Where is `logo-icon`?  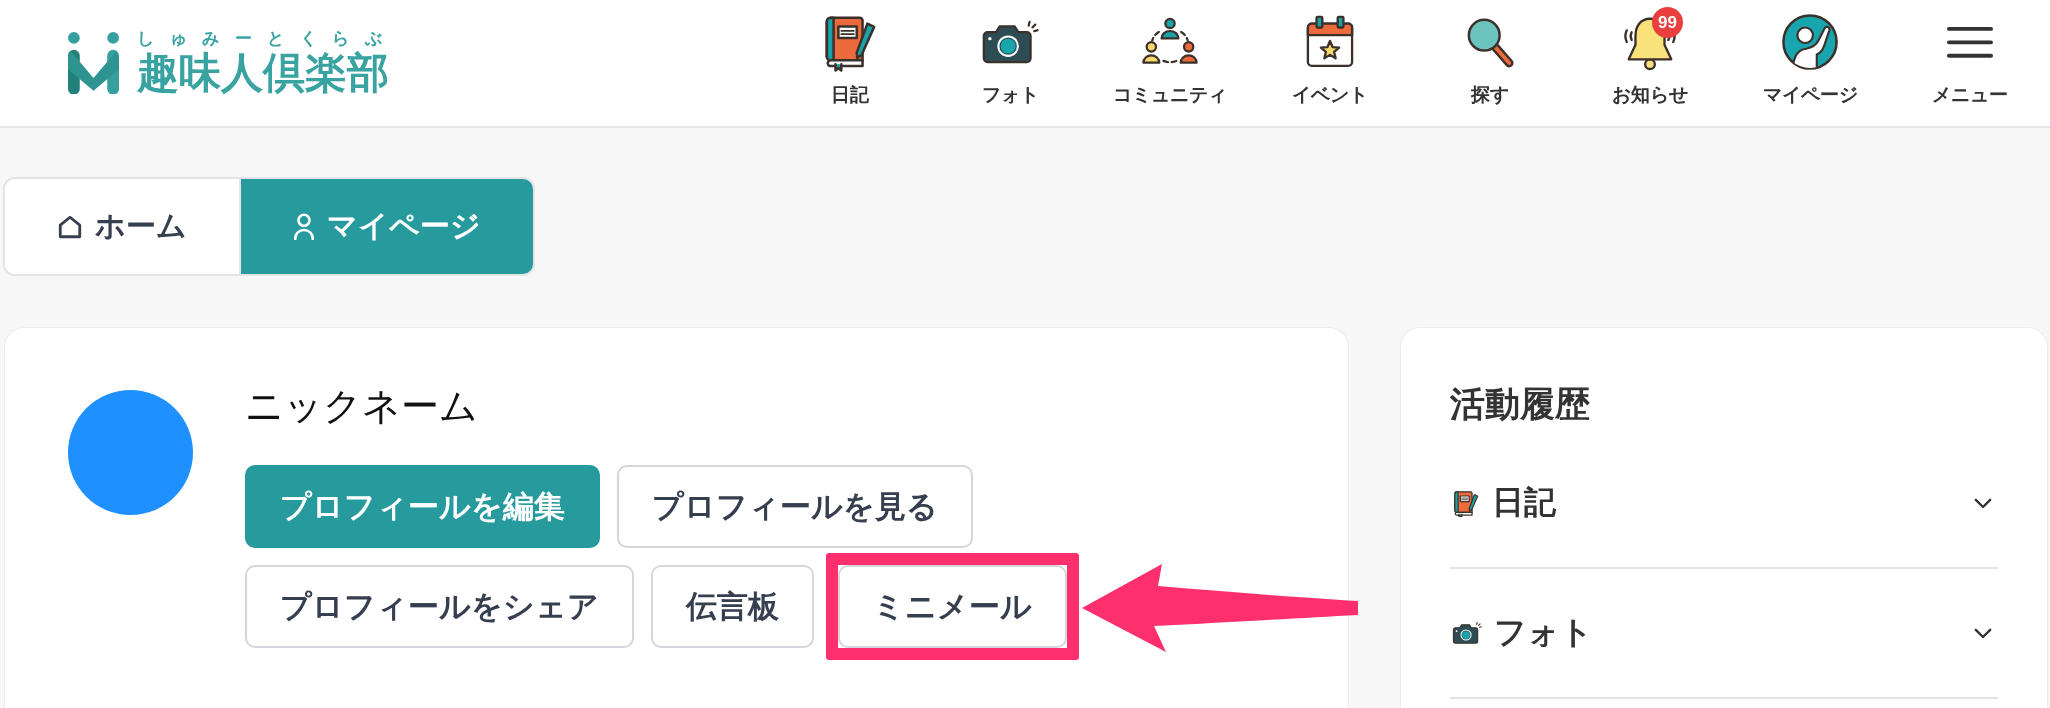 logo-icon is located at coordinates (93, 63).